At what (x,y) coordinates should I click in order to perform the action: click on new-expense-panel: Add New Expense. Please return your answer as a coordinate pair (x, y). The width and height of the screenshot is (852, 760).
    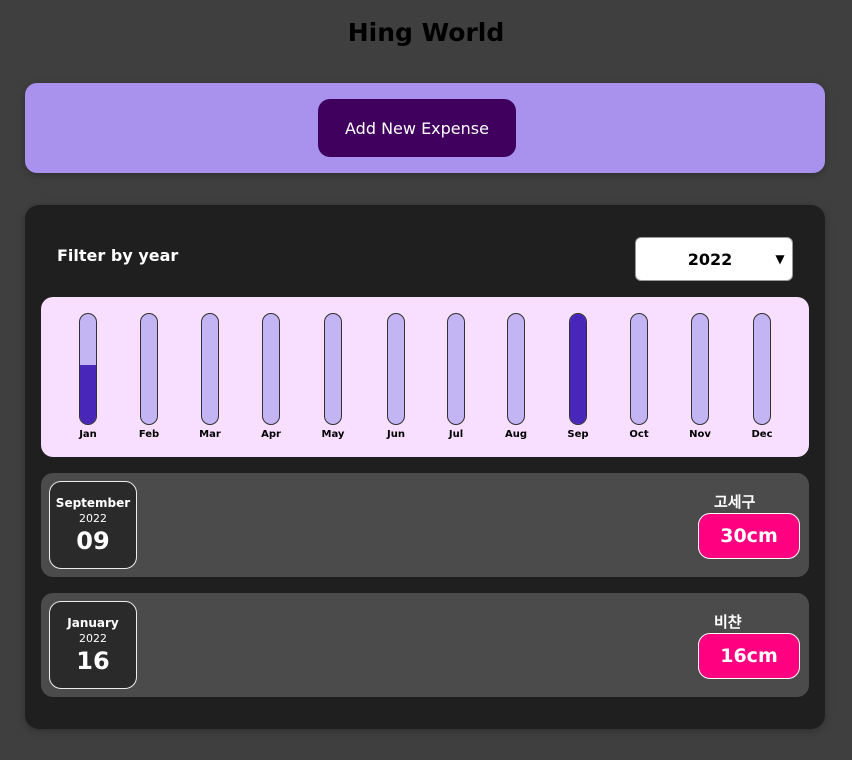
    Looking at the image, I should click on (425, 128).